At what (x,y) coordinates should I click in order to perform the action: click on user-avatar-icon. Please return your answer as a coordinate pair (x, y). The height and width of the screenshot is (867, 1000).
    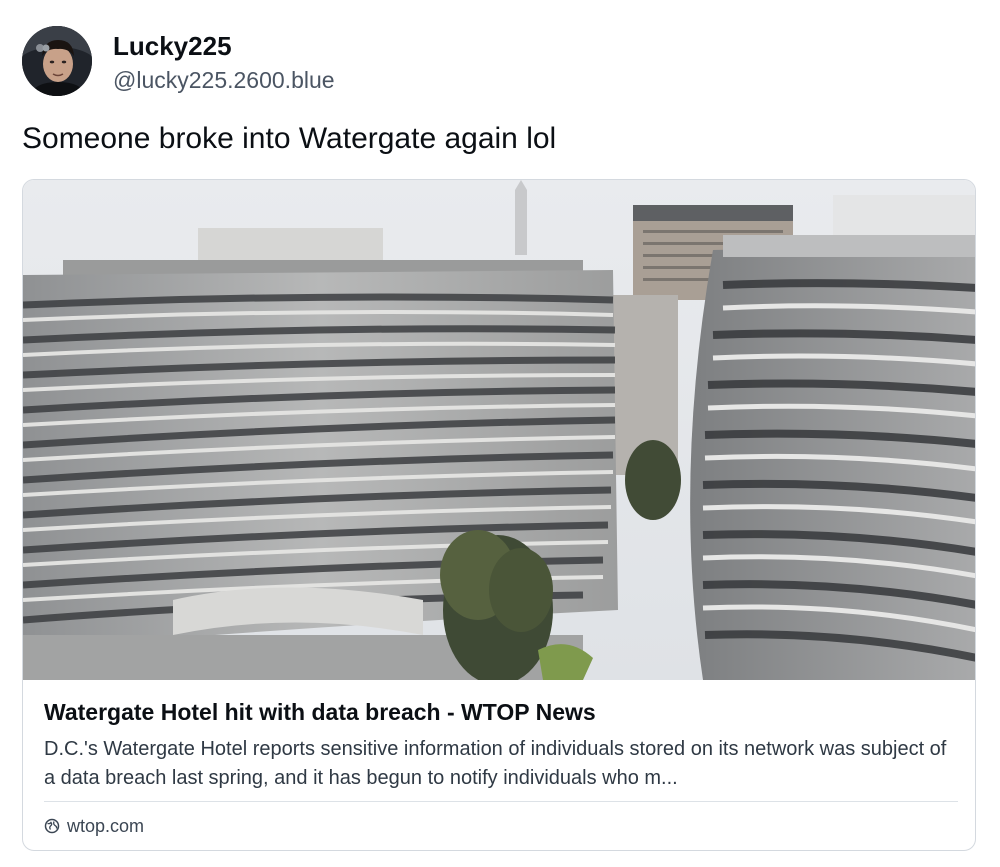
    Looking at the image, I should click on (57, 61).